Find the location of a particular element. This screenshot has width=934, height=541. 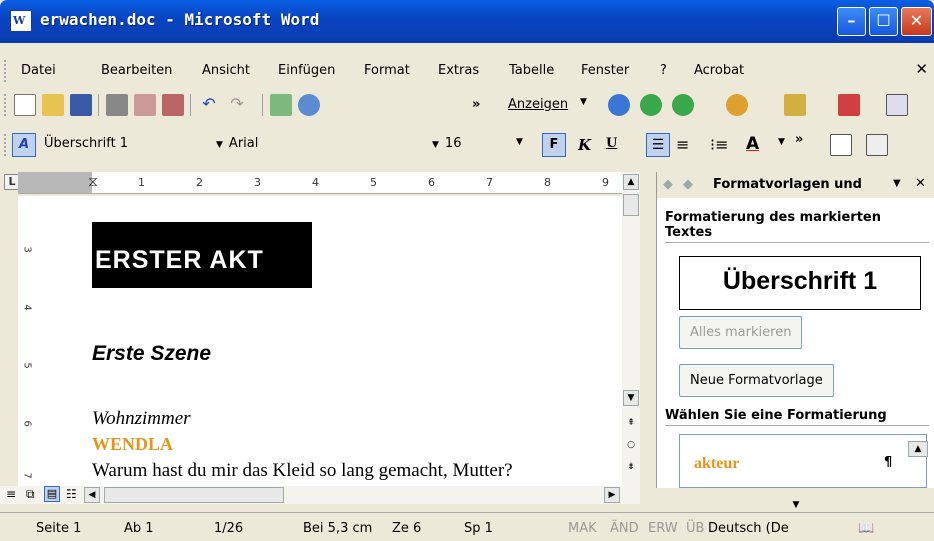

highlight-icon is located at coordinates (849, 105).